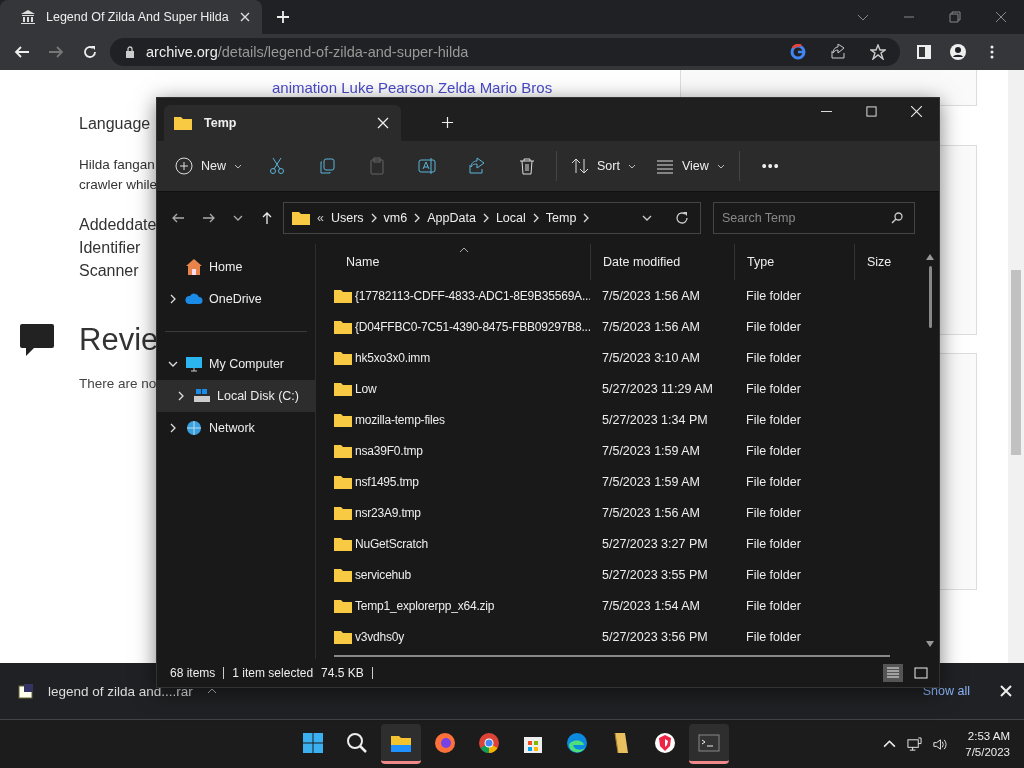 This screenshot has height=768, width=1024. What do you see at coordinates (193, 673) in the screenshot?
I see `item-count: 68 items` at bounding box center [193, 673].